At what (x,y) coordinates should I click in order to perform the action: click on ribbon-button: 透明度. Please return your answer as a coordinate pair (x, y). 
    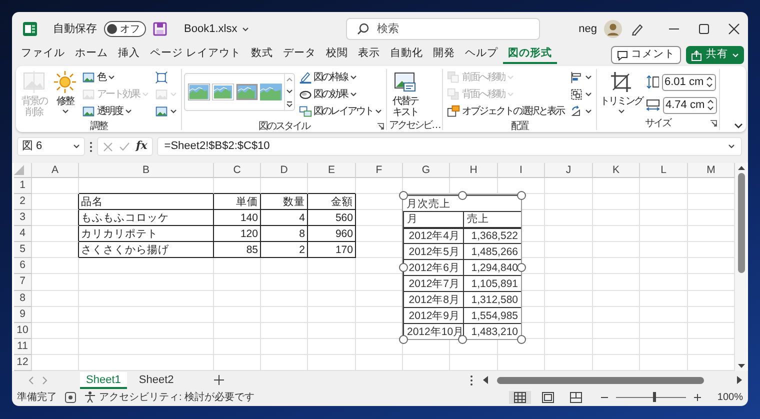
    Looking at the image, I should click on (115, 111).